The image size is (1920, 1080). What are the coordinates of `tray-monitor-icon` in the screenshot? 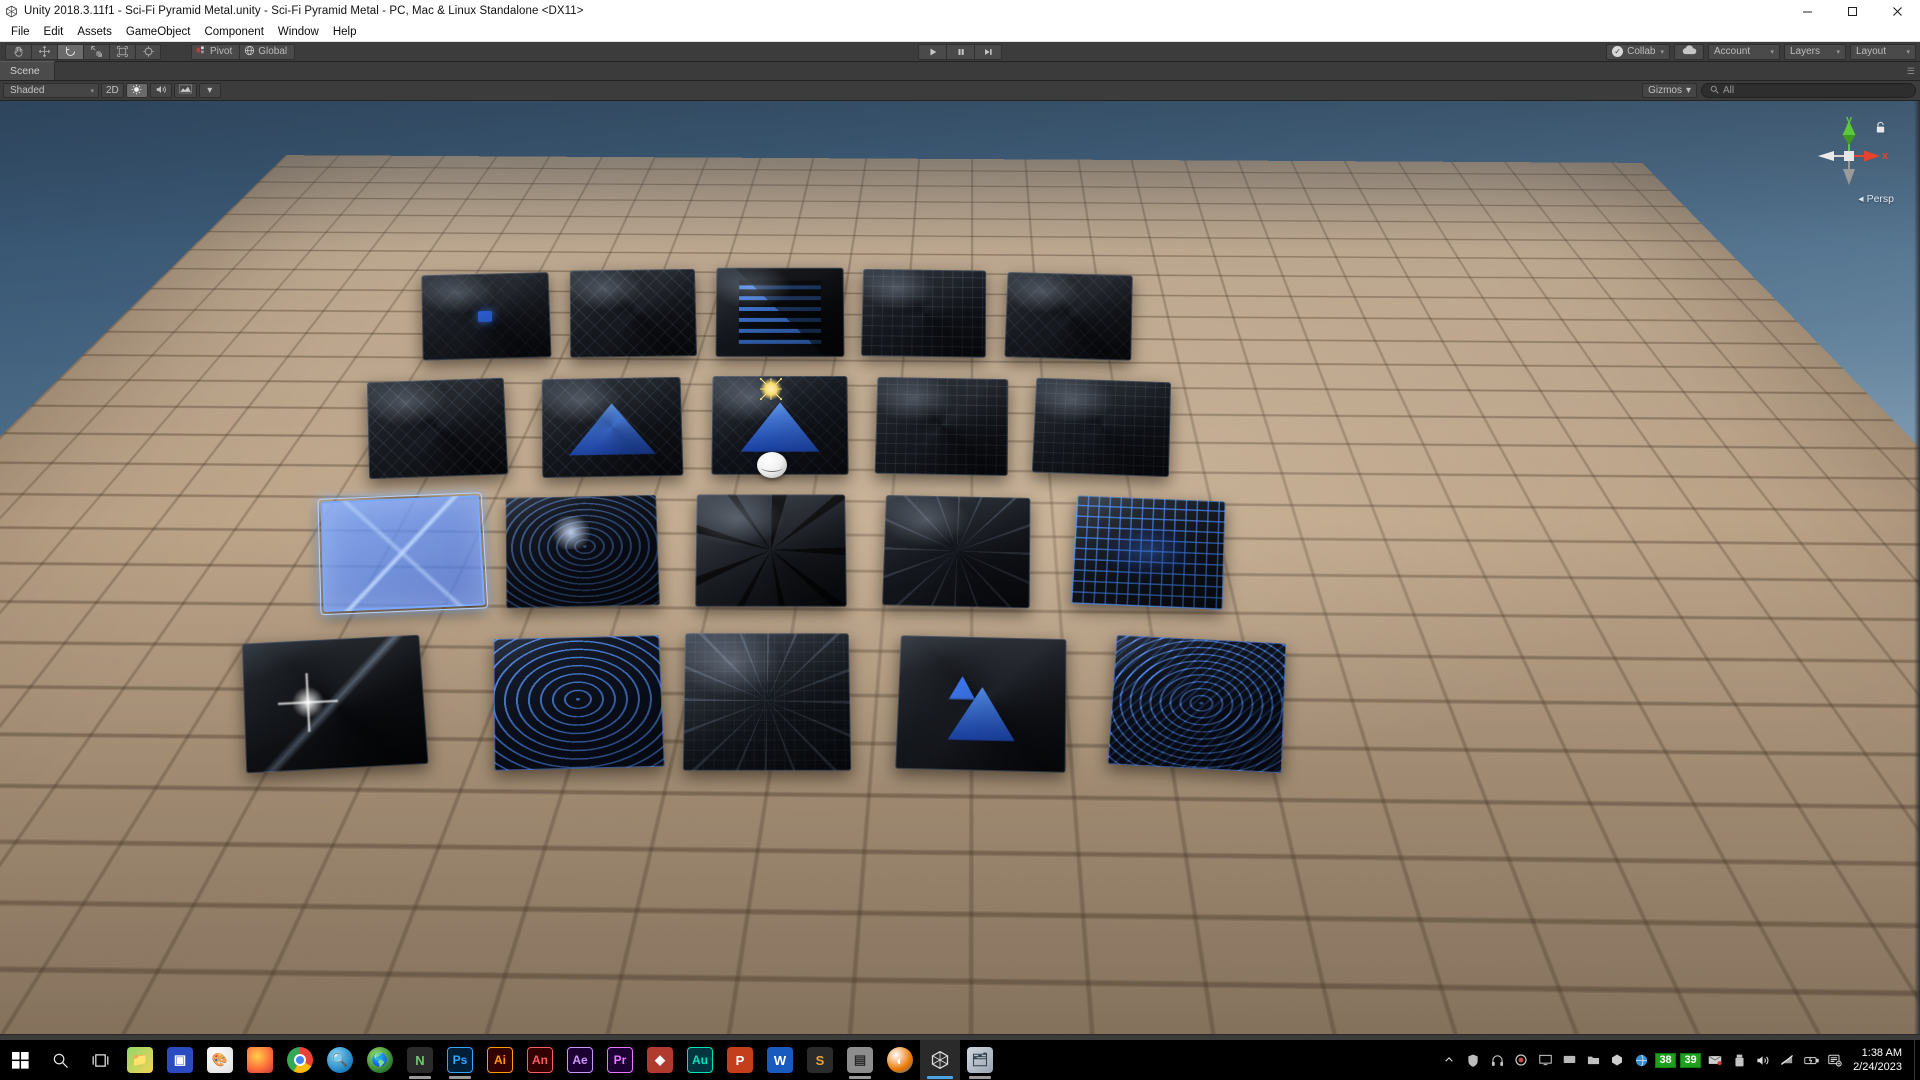 It's located at (1569, 1060).